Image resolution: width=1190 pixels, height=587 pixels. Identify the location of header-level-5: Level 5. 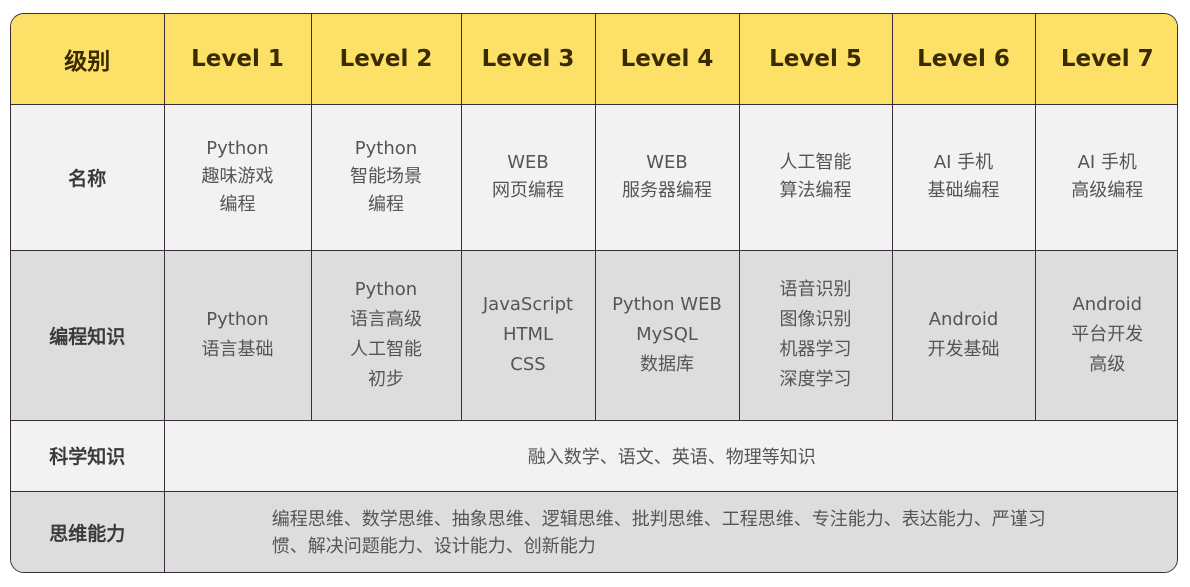
(815, 59).